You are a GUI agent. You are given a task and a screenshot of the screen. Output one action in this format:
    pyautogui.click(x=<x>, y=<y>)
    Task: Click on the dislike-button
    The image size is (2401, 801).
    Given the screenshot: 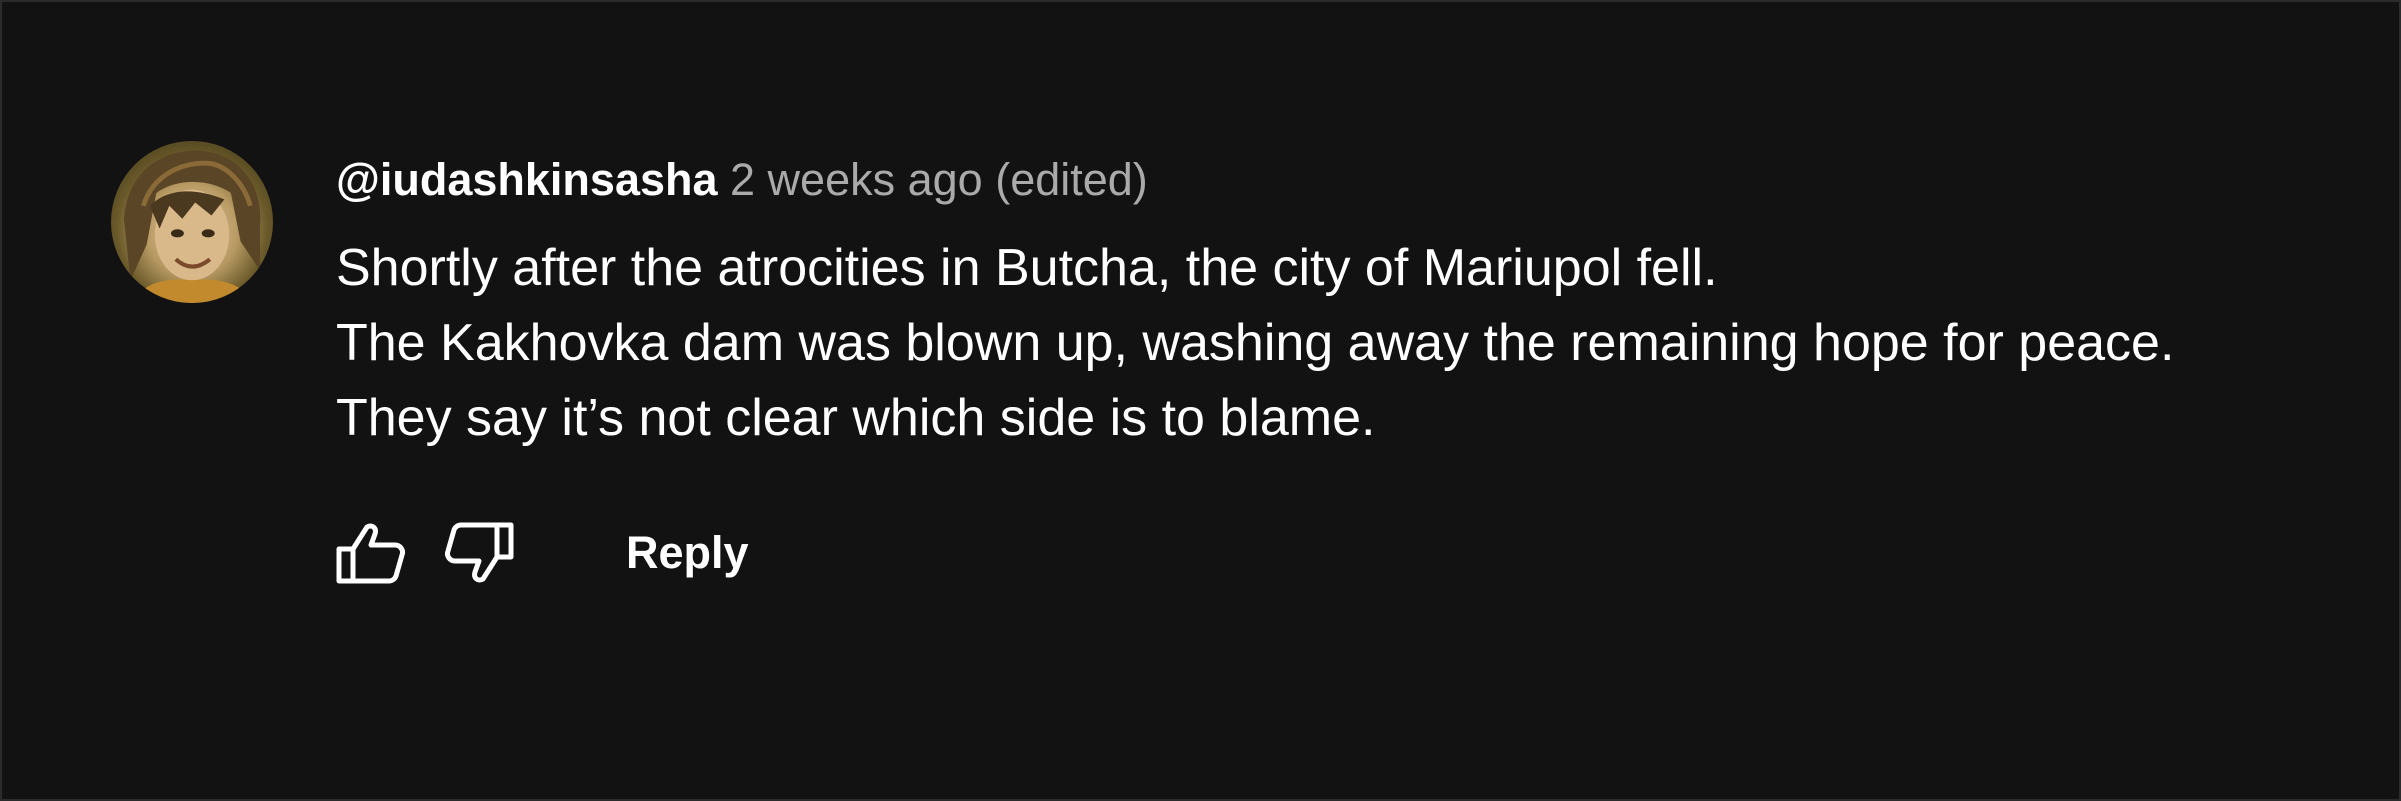 What is the action you would take?
    pyautogui.click(x=479, y=553)
    